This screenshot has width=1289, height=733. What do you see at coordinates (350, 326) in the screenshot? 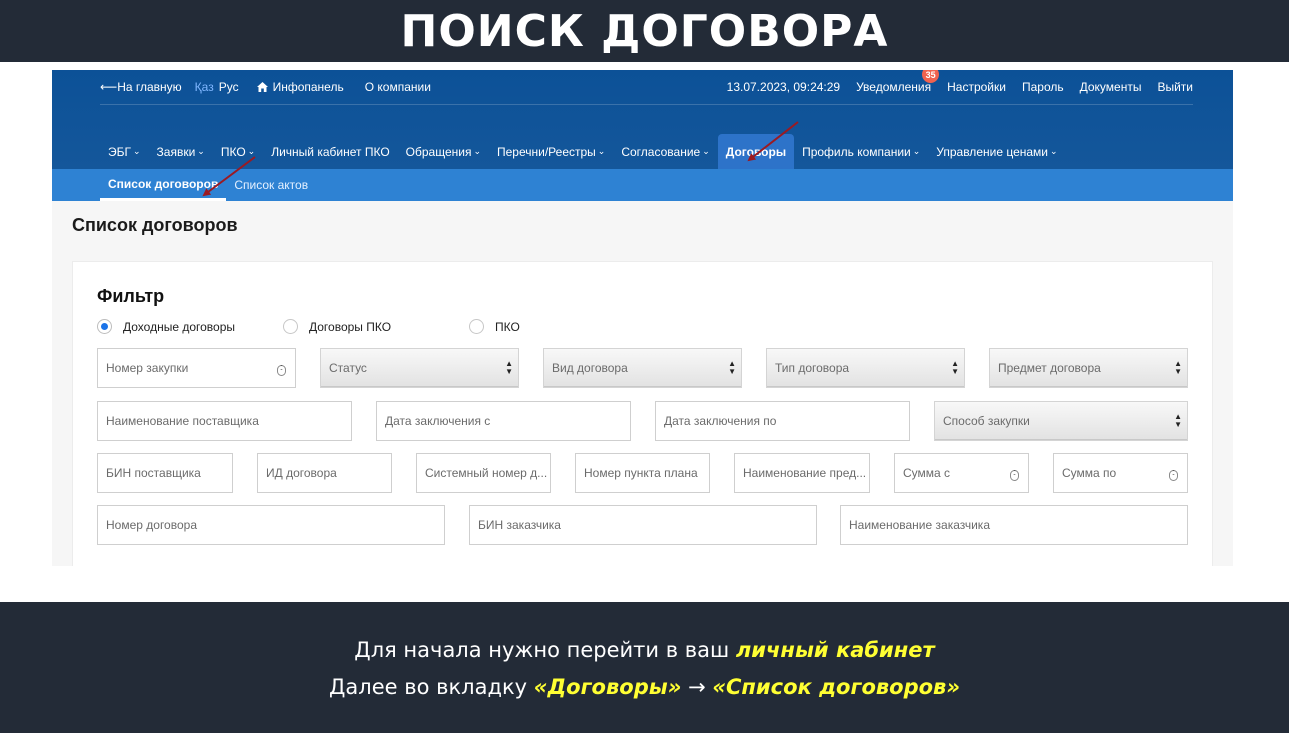
I see `radio-label: Договоры ПКО` at bounding box center [350, 326].